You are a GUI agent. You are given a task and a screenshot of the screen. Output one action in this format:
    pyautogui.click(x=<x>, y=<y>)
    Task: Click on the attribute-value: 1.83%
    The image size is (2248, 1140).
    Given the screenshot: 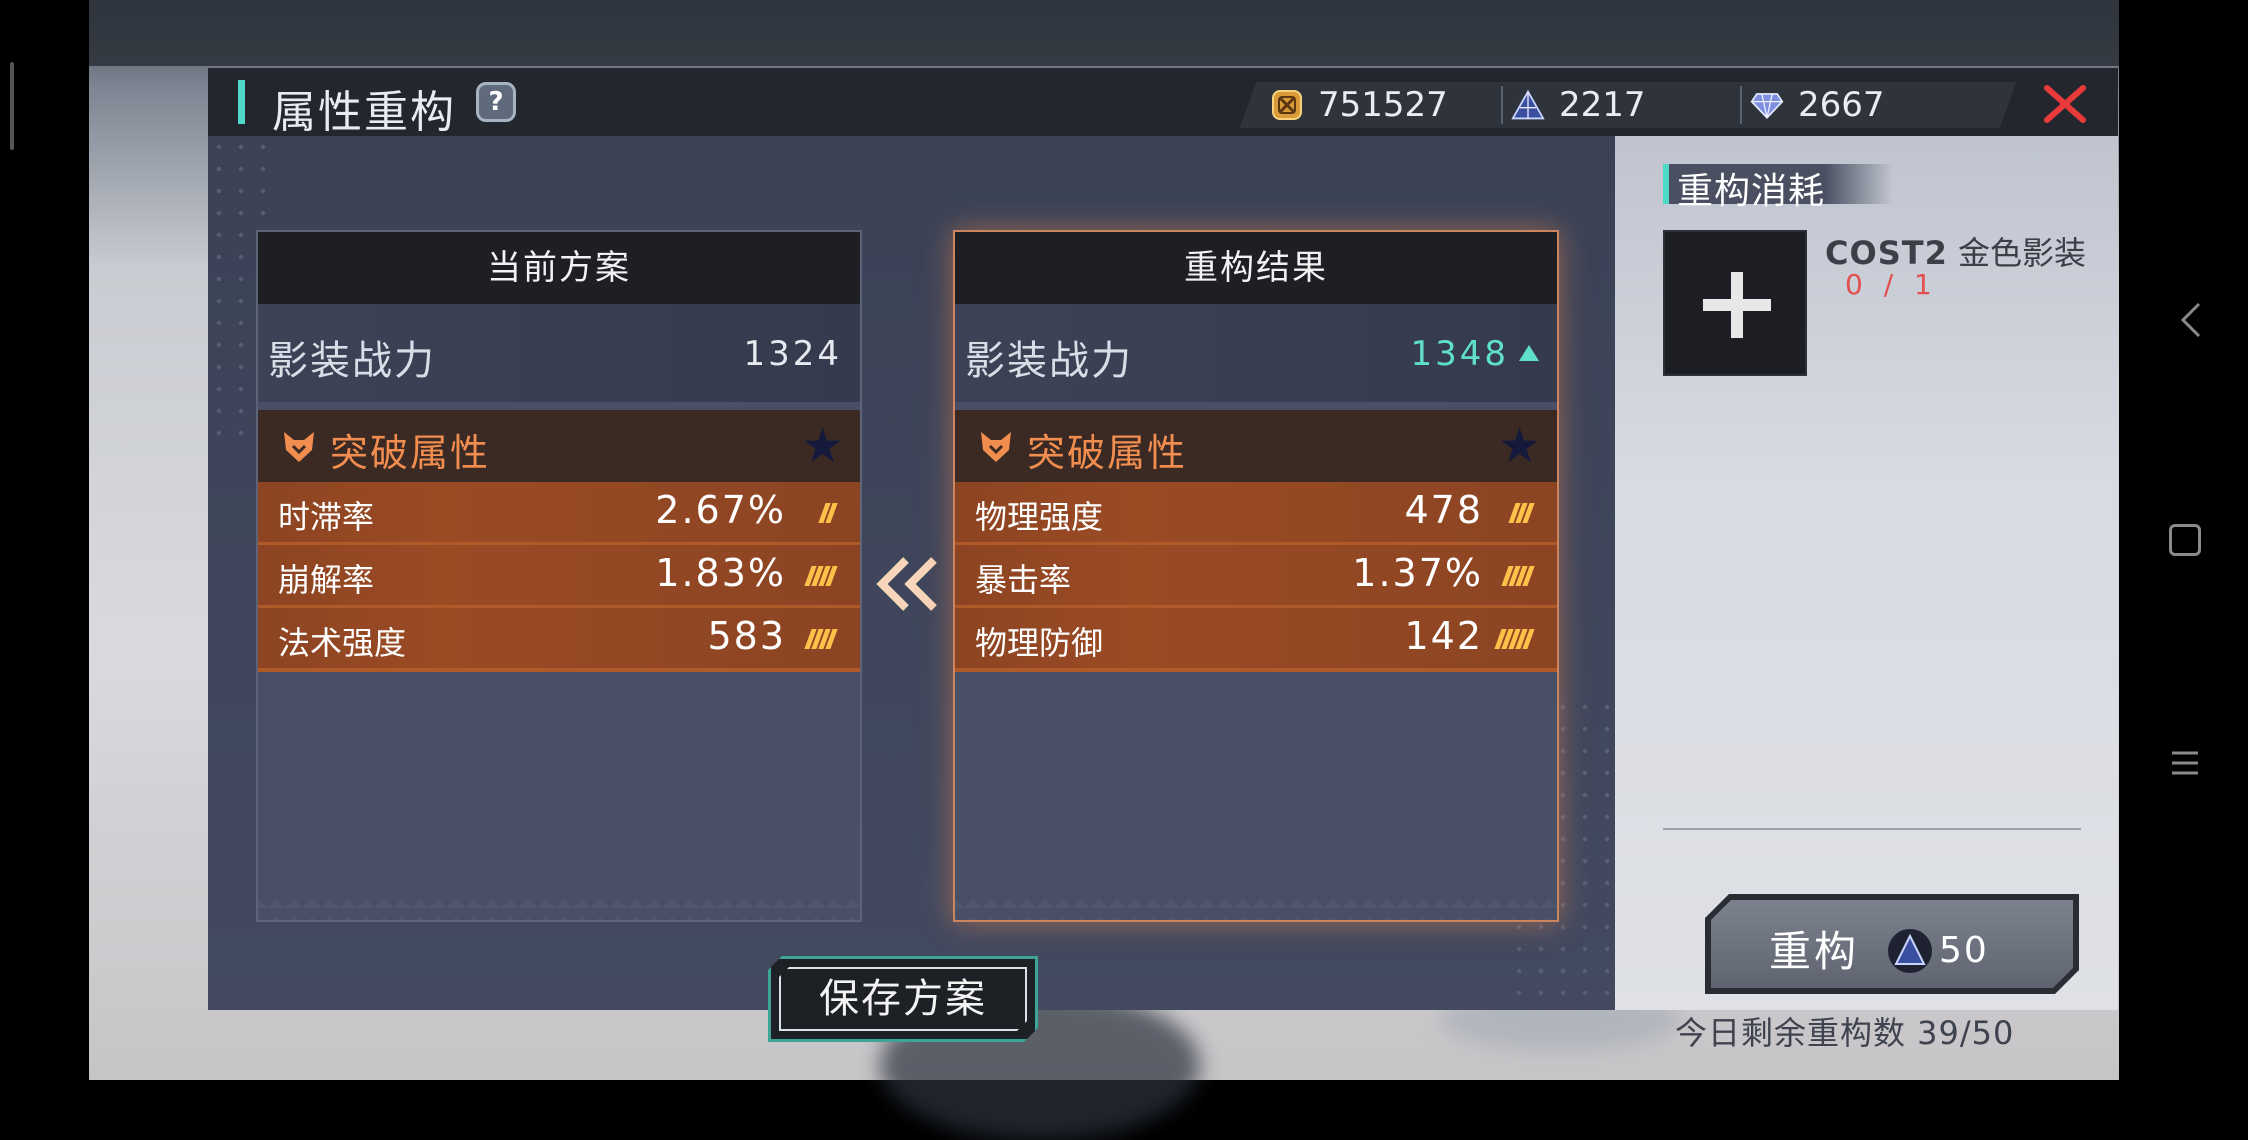 What is the action you would take?
    pyautogui.click(x=720, y=573)
    